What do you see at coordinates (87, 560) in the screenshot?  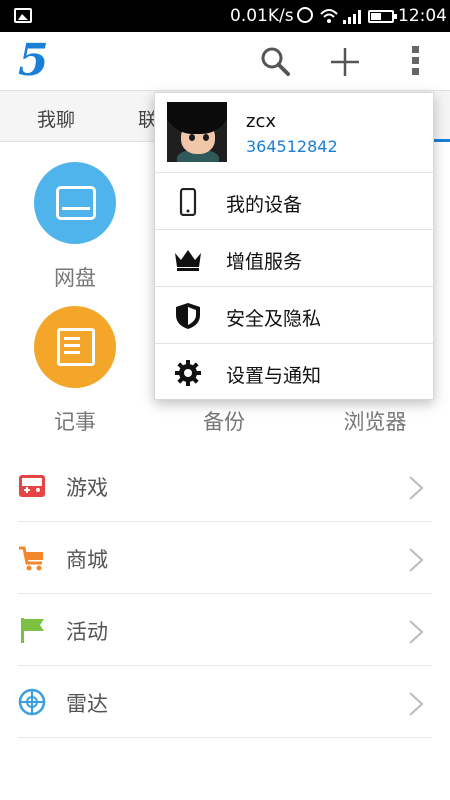 I see `list-label: 商城` at bounding box center [87, 560].